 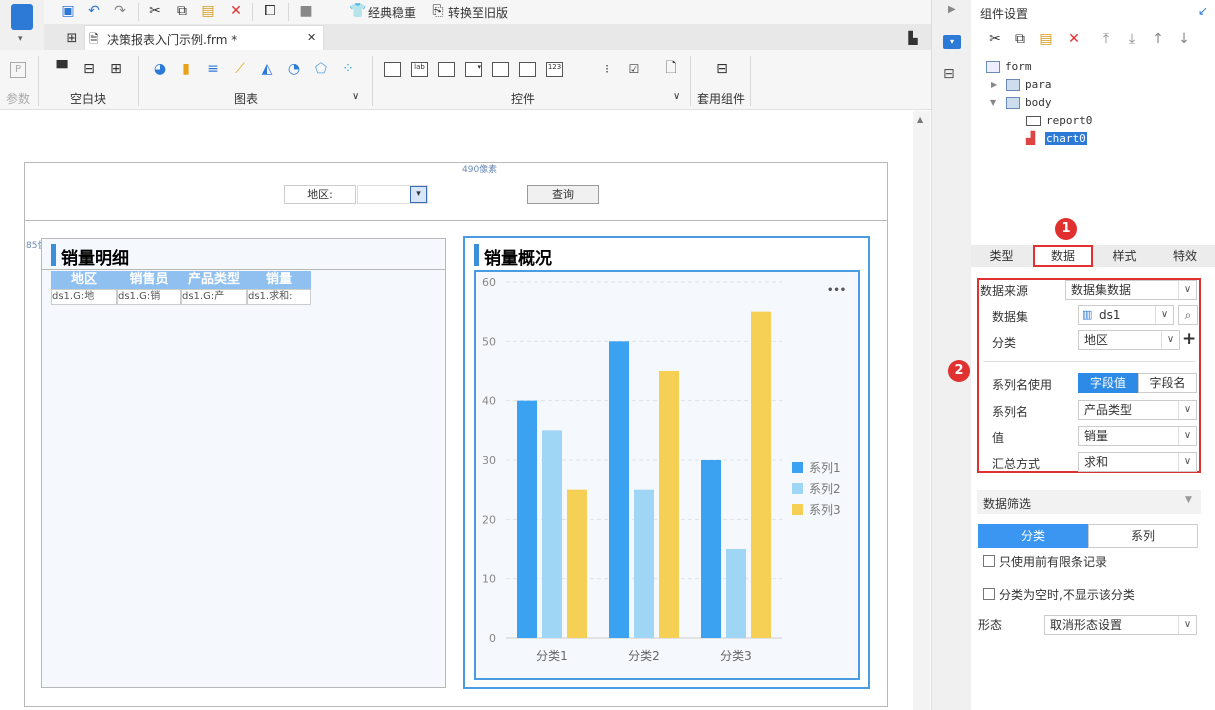 What do you see at coordinates (1069, 120) in the screenshot?
I see `tree-node-report0: report0` at bounding box center [1069, 120].